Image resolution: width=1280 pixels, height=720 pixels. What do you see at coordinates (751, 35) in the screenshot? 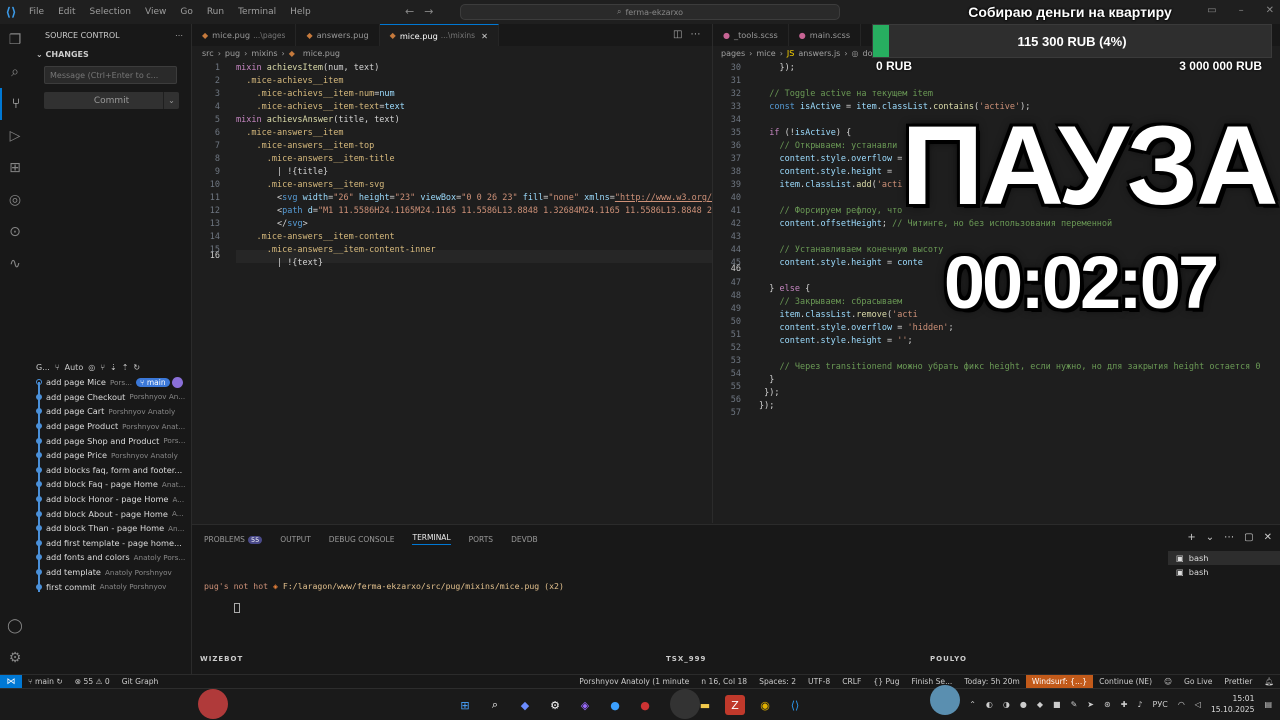
I see `tab-tools-scss: ● _tools.scss` at bounding box center [751, 35].